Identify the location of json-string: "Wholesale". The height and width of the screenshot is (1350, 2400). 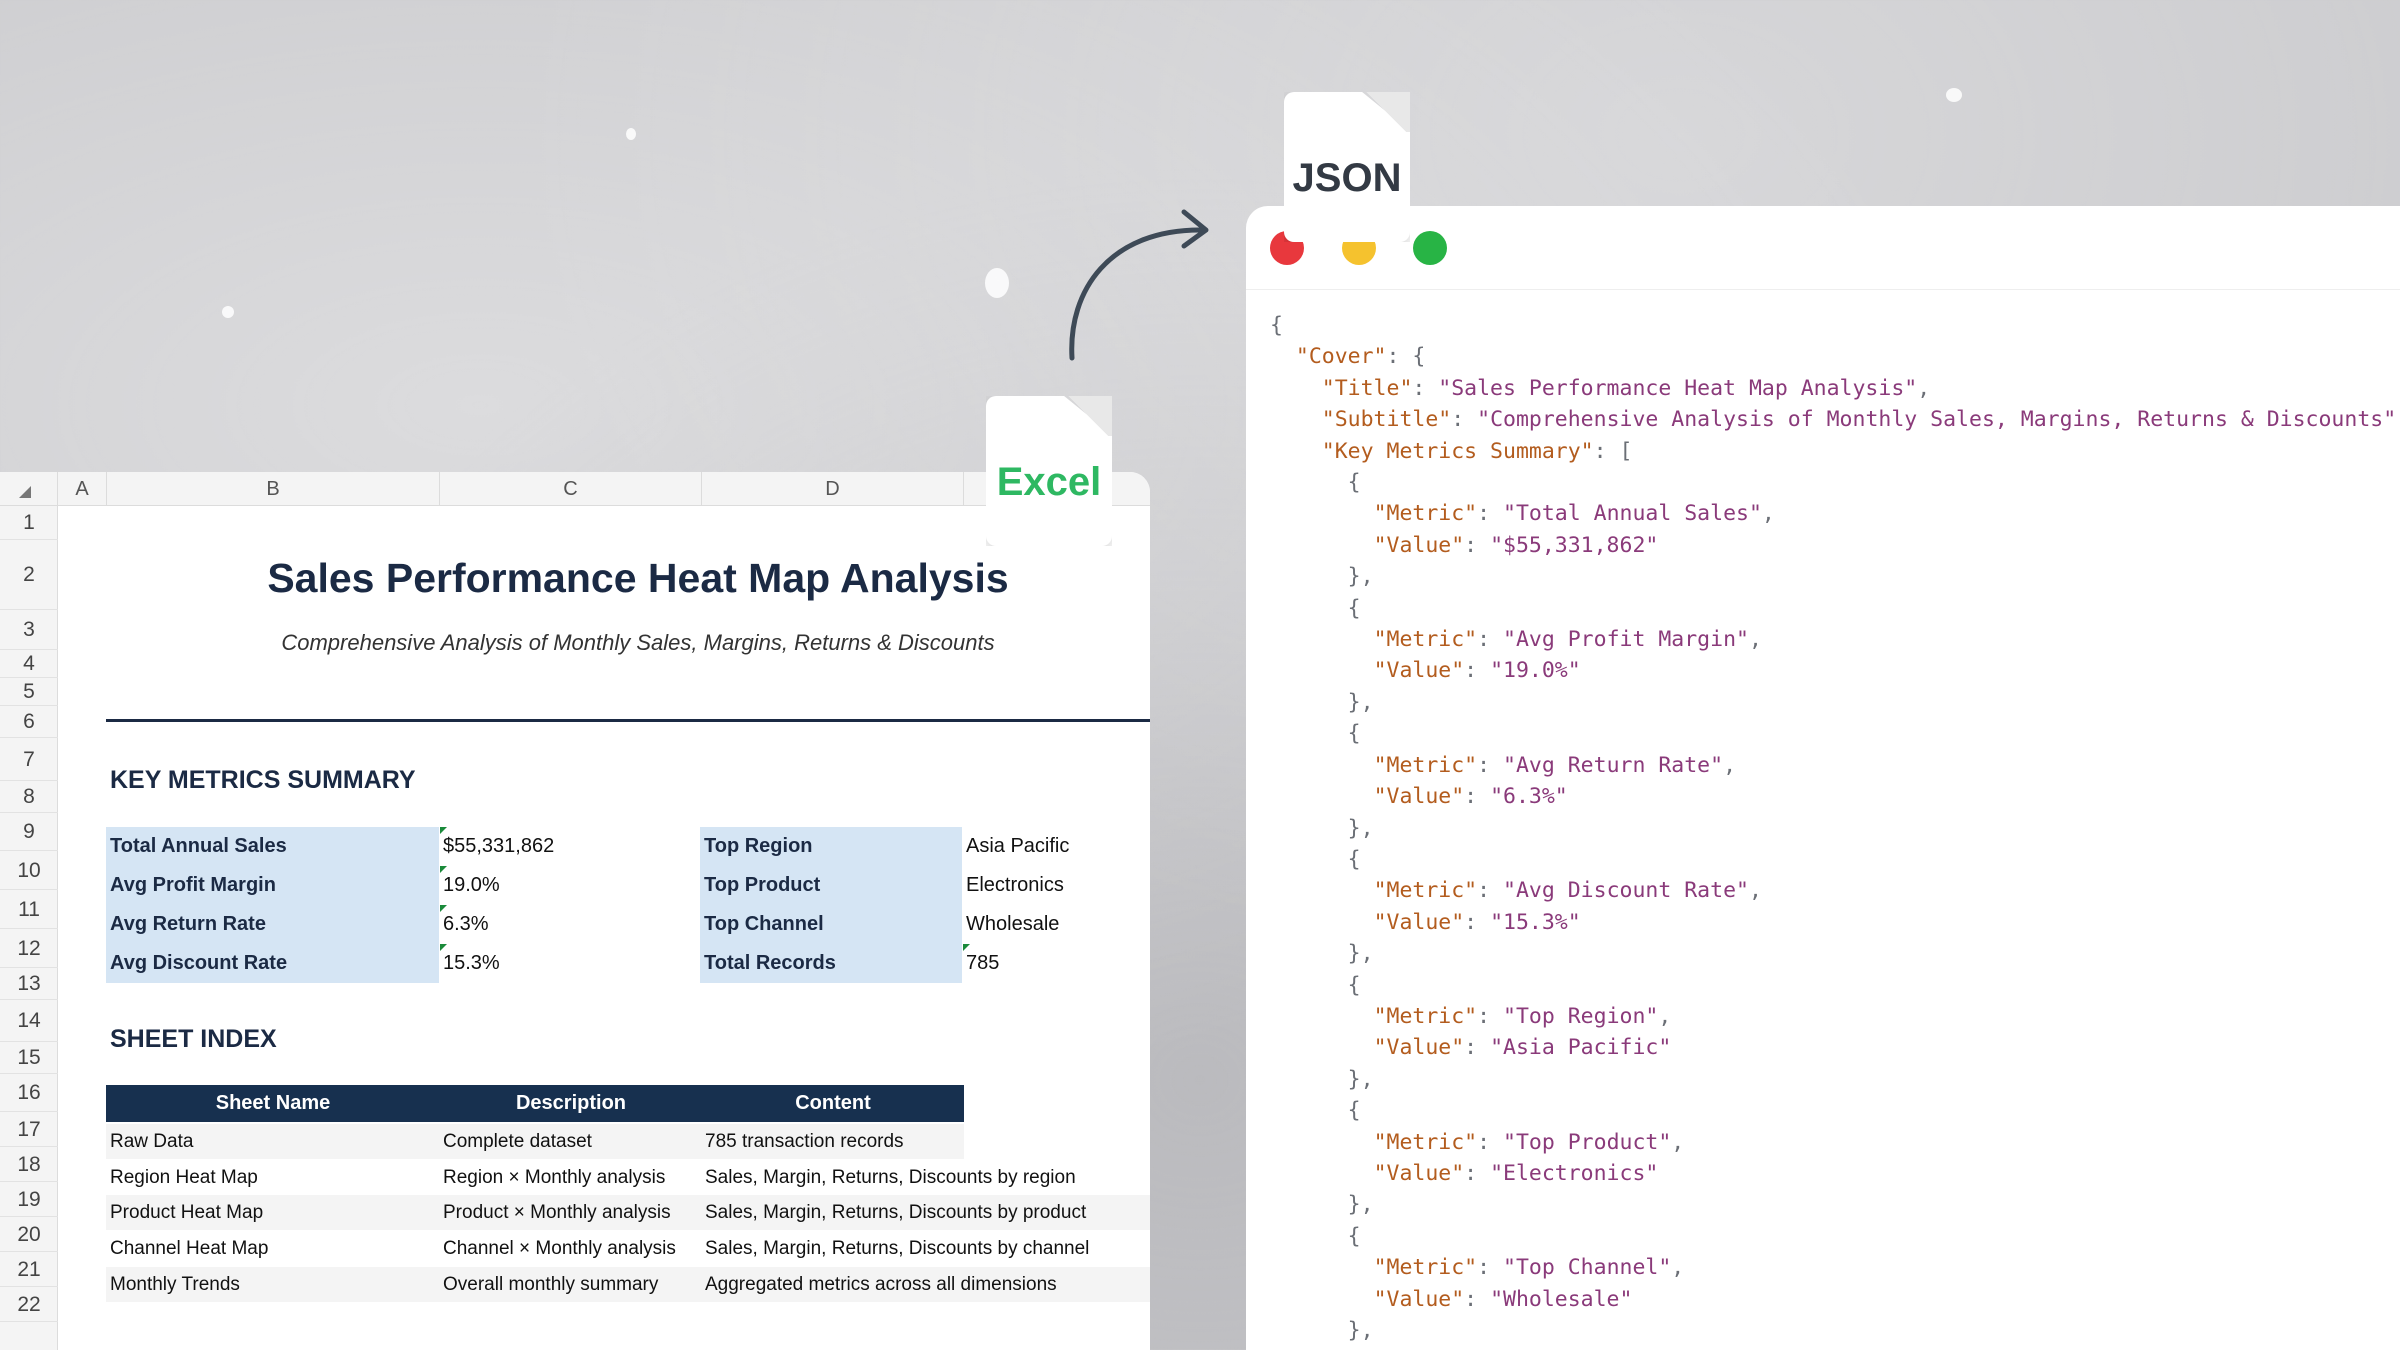
(1561, 1299).